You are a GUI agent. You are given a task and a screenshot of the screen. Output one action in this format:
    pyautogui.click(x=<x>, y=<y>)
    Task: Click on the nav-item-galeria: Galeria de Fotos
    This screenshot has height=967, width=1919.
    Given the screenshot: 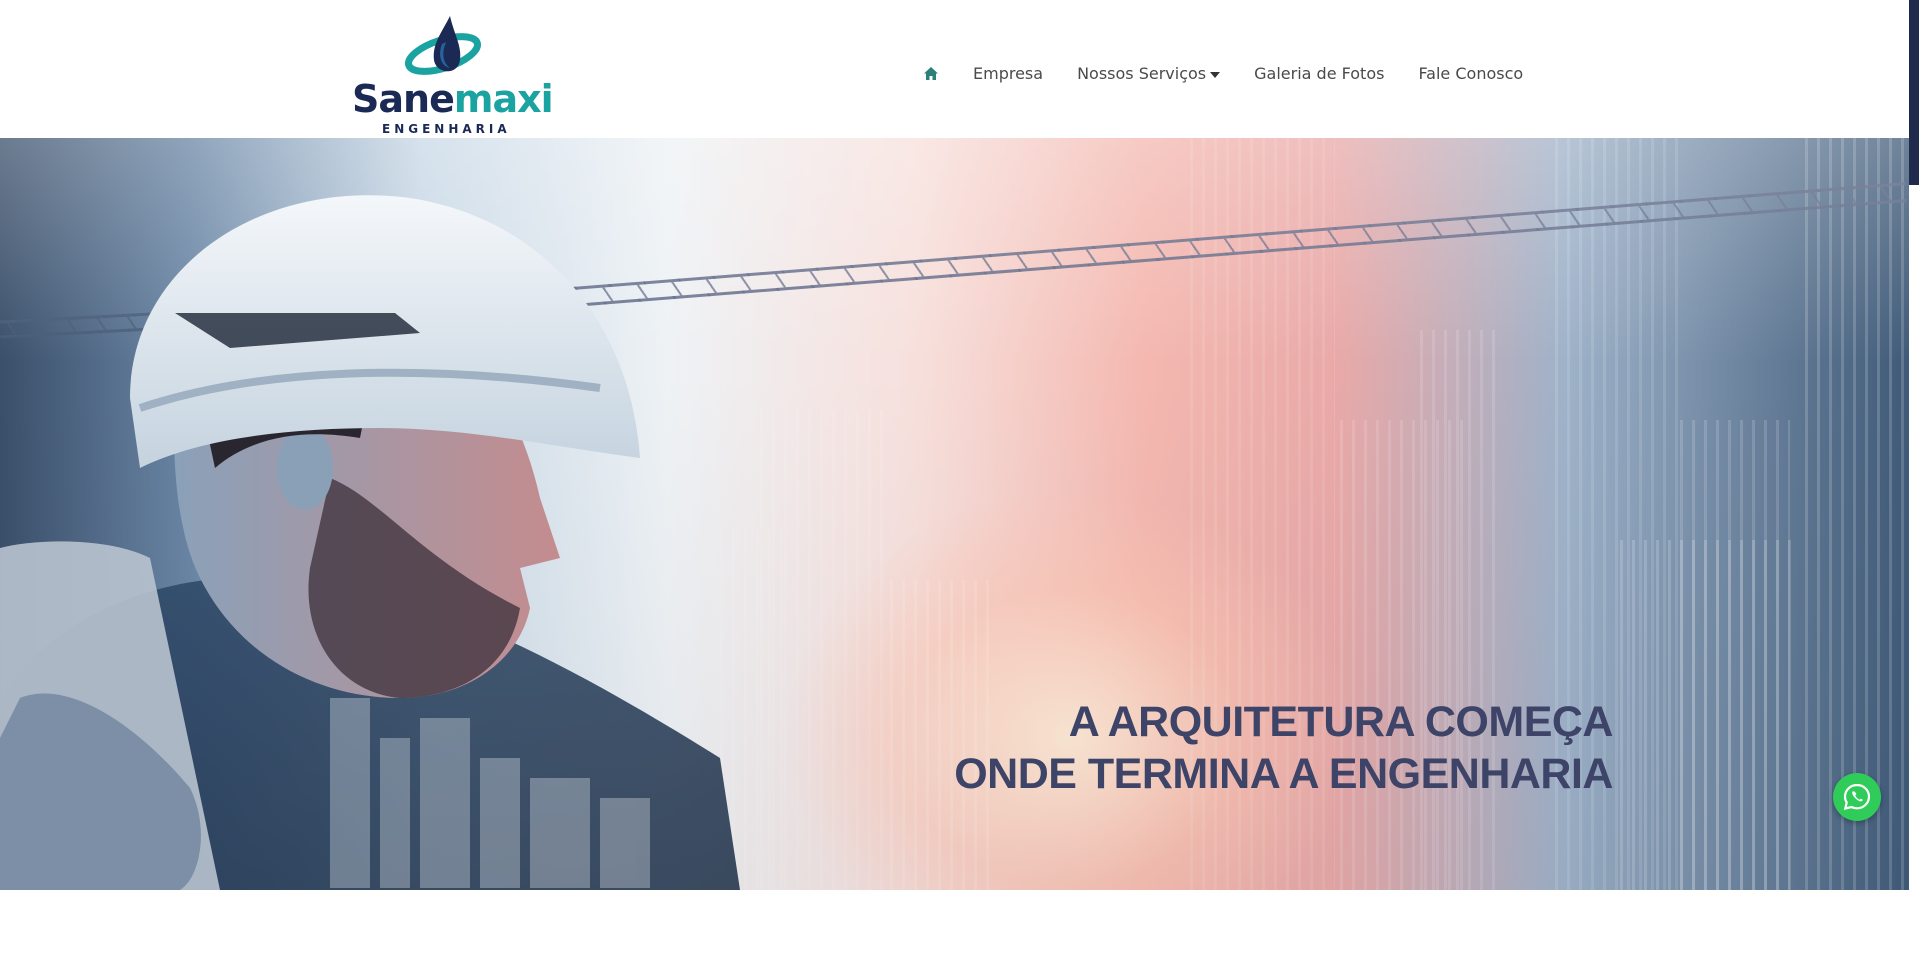 What is the action you would take?
    pyautogui.click(x=1319, y=73)
    